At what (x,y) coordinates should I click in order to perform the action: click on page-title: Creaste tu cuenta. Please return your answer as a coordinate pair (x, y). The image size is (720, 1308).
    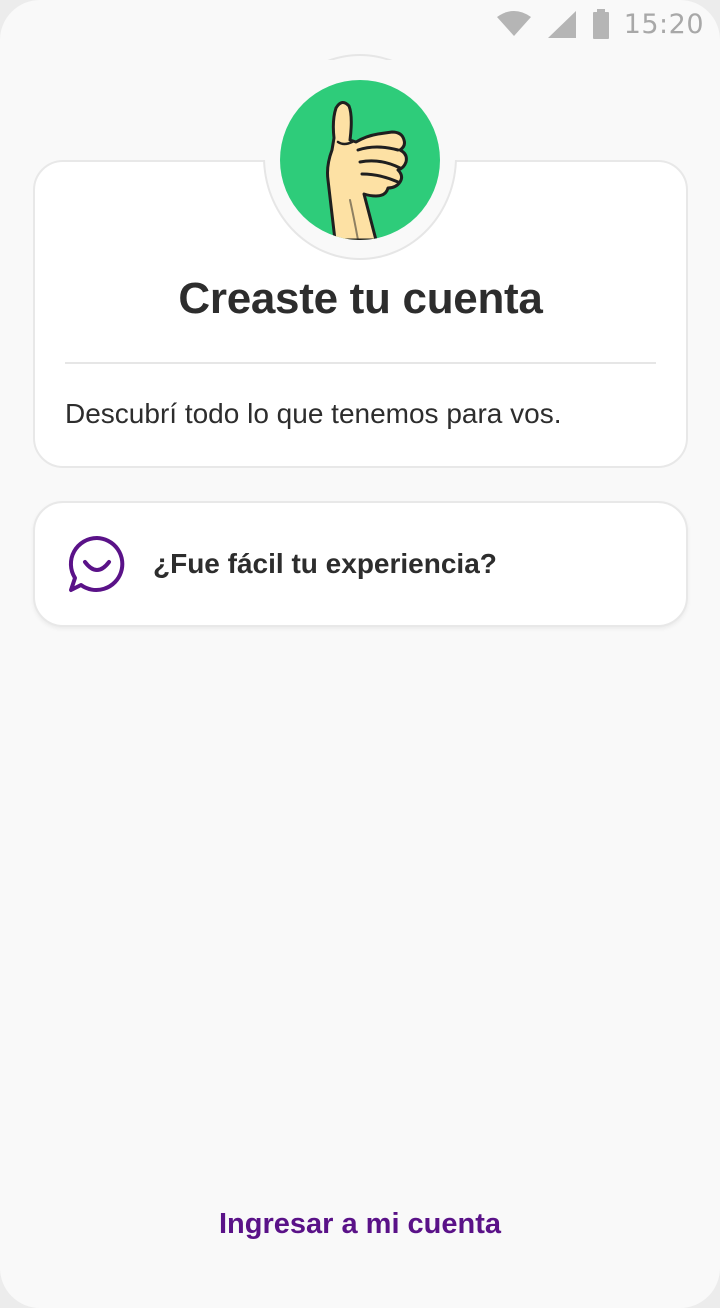
    Looking at the image, I should click on (360, 298).